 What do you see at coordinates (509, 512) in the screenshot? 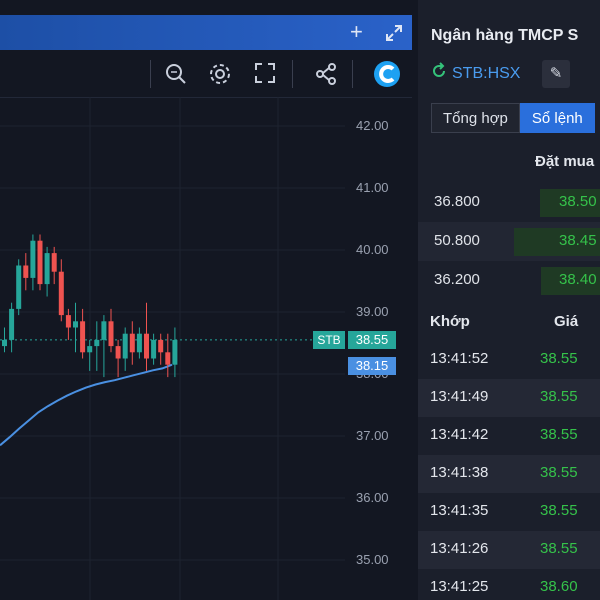
I see `trade-row: 13:41:35 38.55` at bounding box center [509, 512].